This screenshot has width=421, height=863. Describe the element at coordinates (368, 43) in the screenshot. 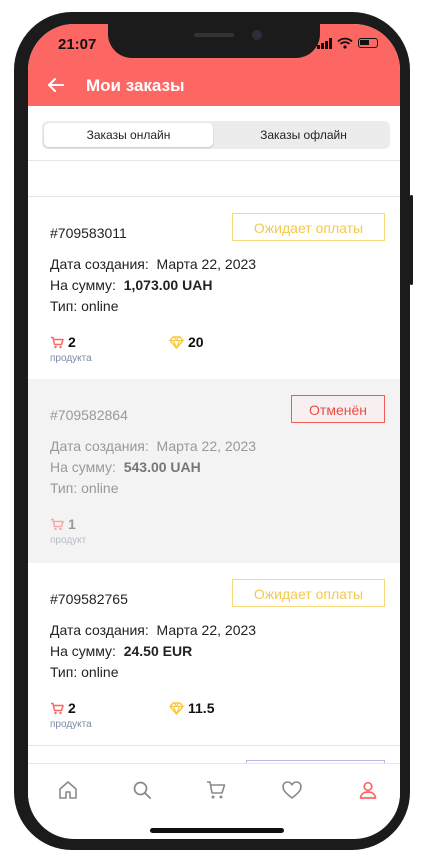

I see `battery-icon` at that location.